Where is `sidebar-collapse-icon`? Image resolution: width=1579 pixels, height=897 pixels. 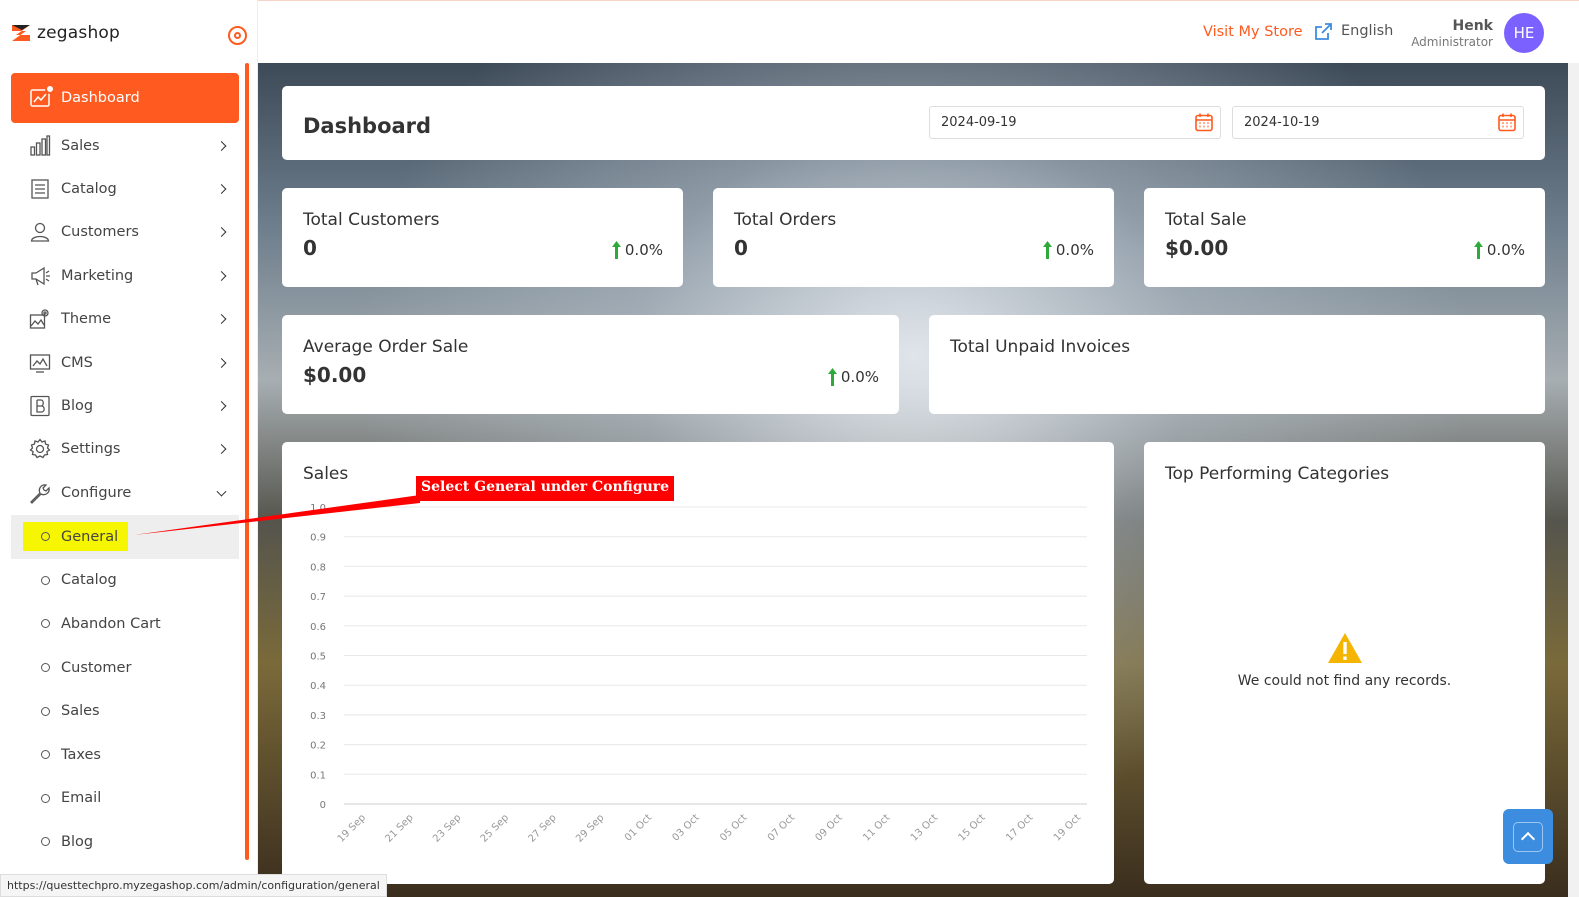 sidebar-collapse-icon is located at coordinates (237, 35).